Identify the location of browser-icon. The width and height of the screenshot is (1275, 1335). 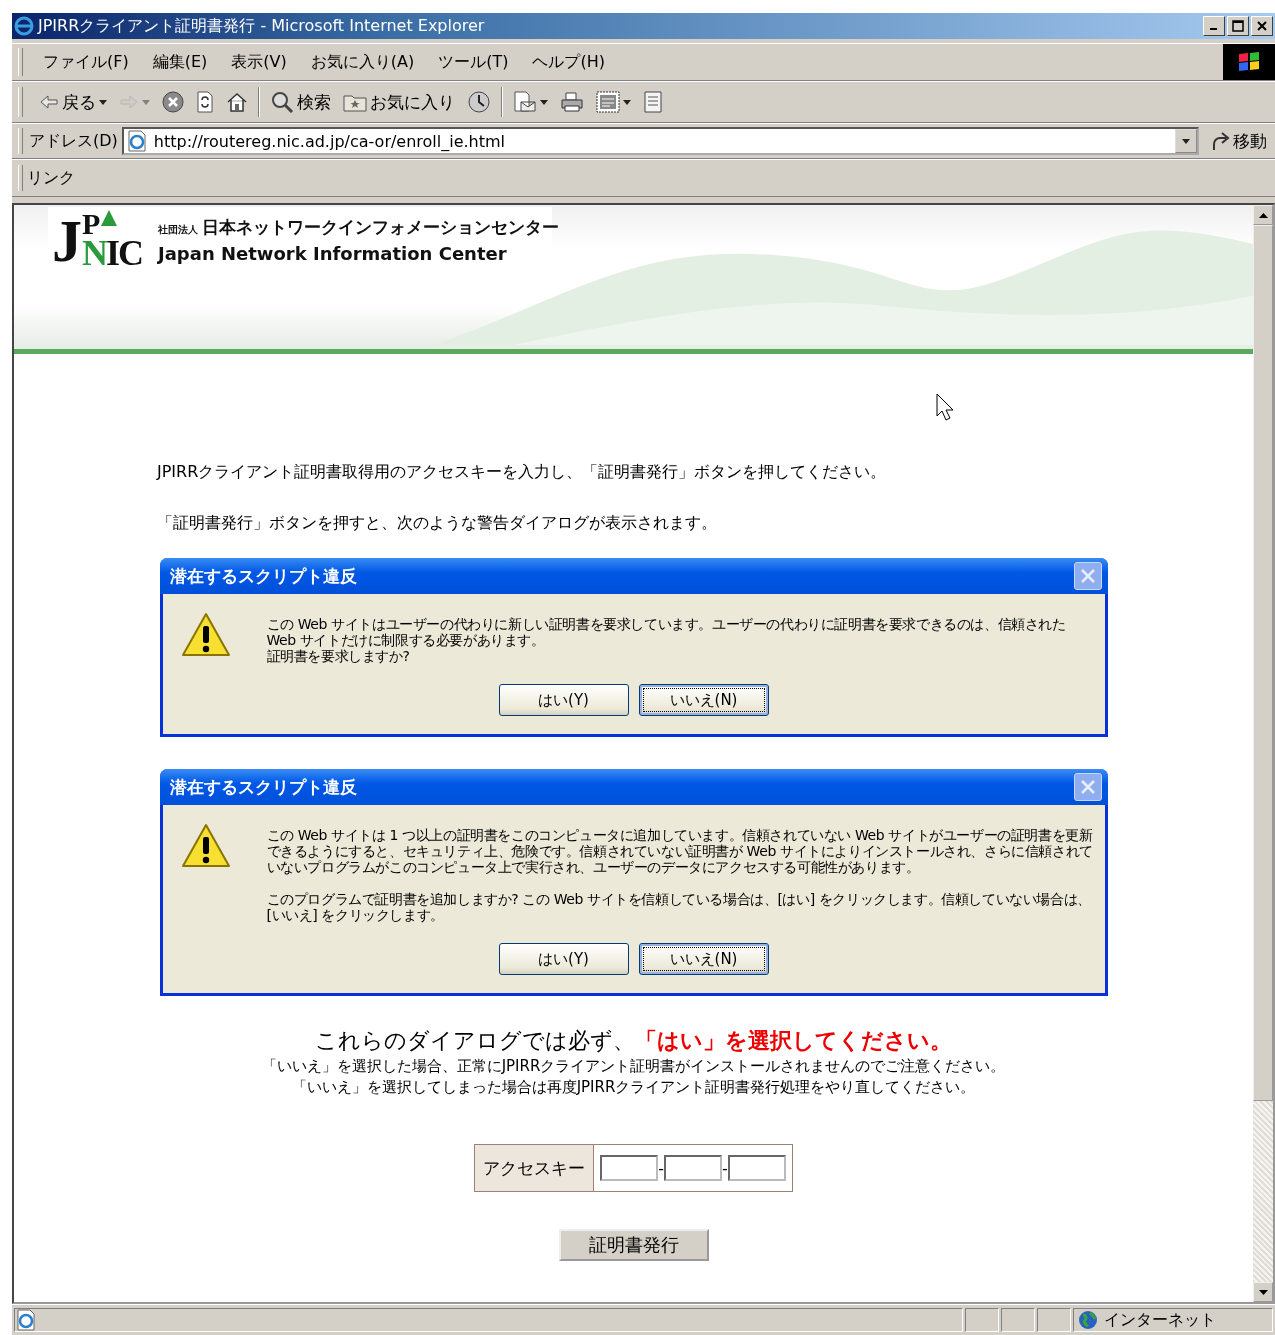
(24, 26).